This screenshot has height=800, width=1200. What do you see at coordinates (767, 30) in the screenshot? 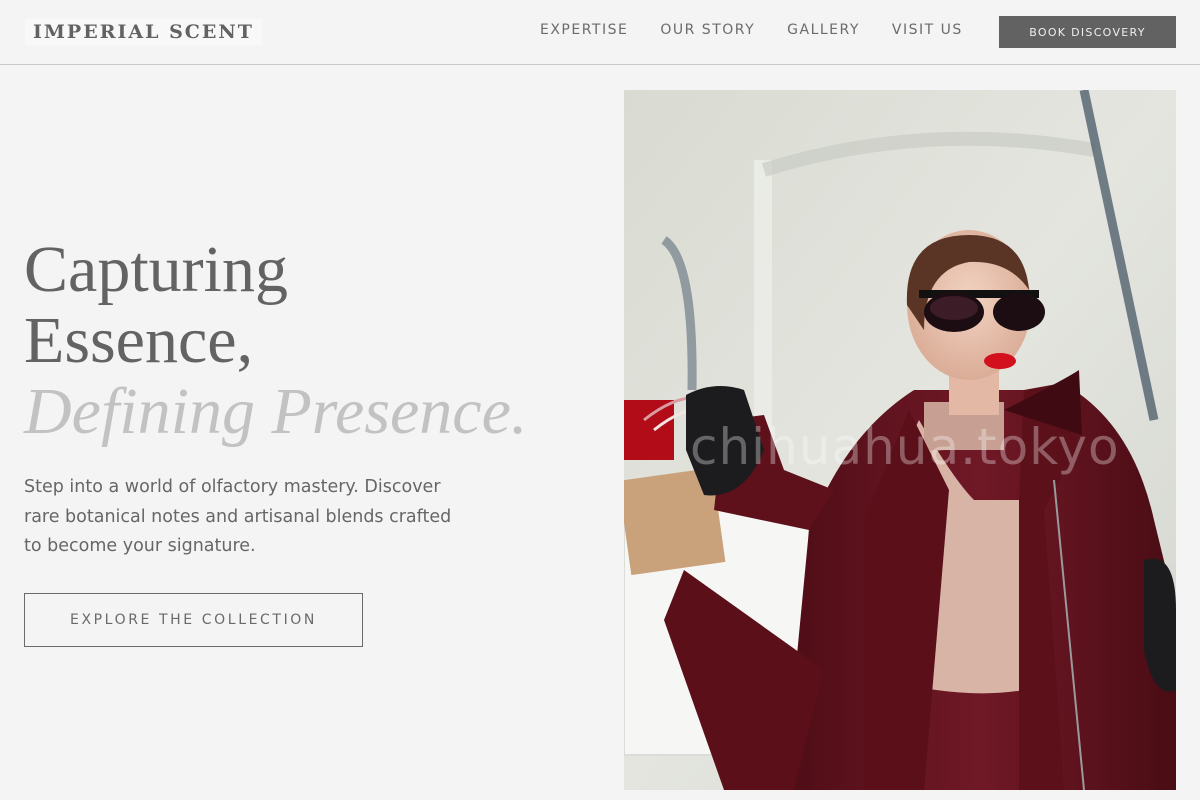
I see `main-nav: EXPERTISE OUR STORY GALLERY VISIT US` at bounding box center [767, 30].